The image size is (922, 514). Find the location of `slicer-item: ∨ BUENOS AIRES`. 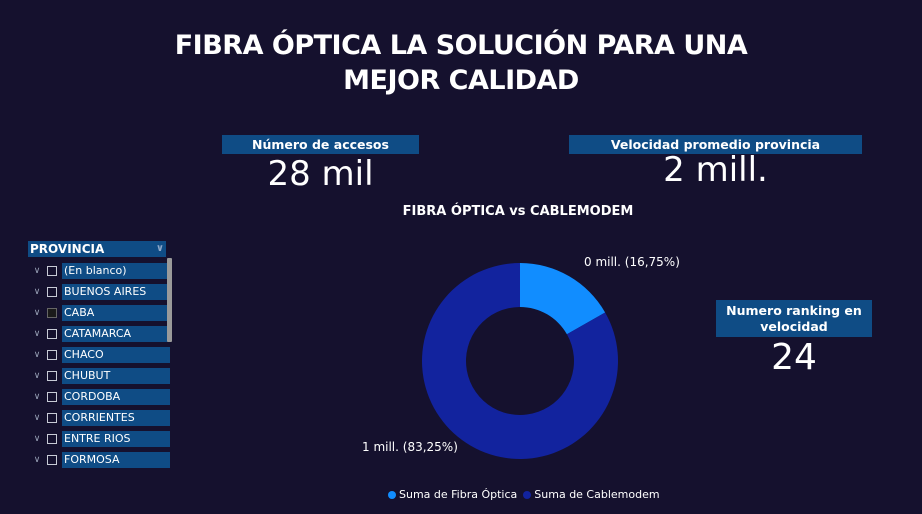

slicer-item: ∨ BUENOS AIRES is located at coordinates (101, 291).